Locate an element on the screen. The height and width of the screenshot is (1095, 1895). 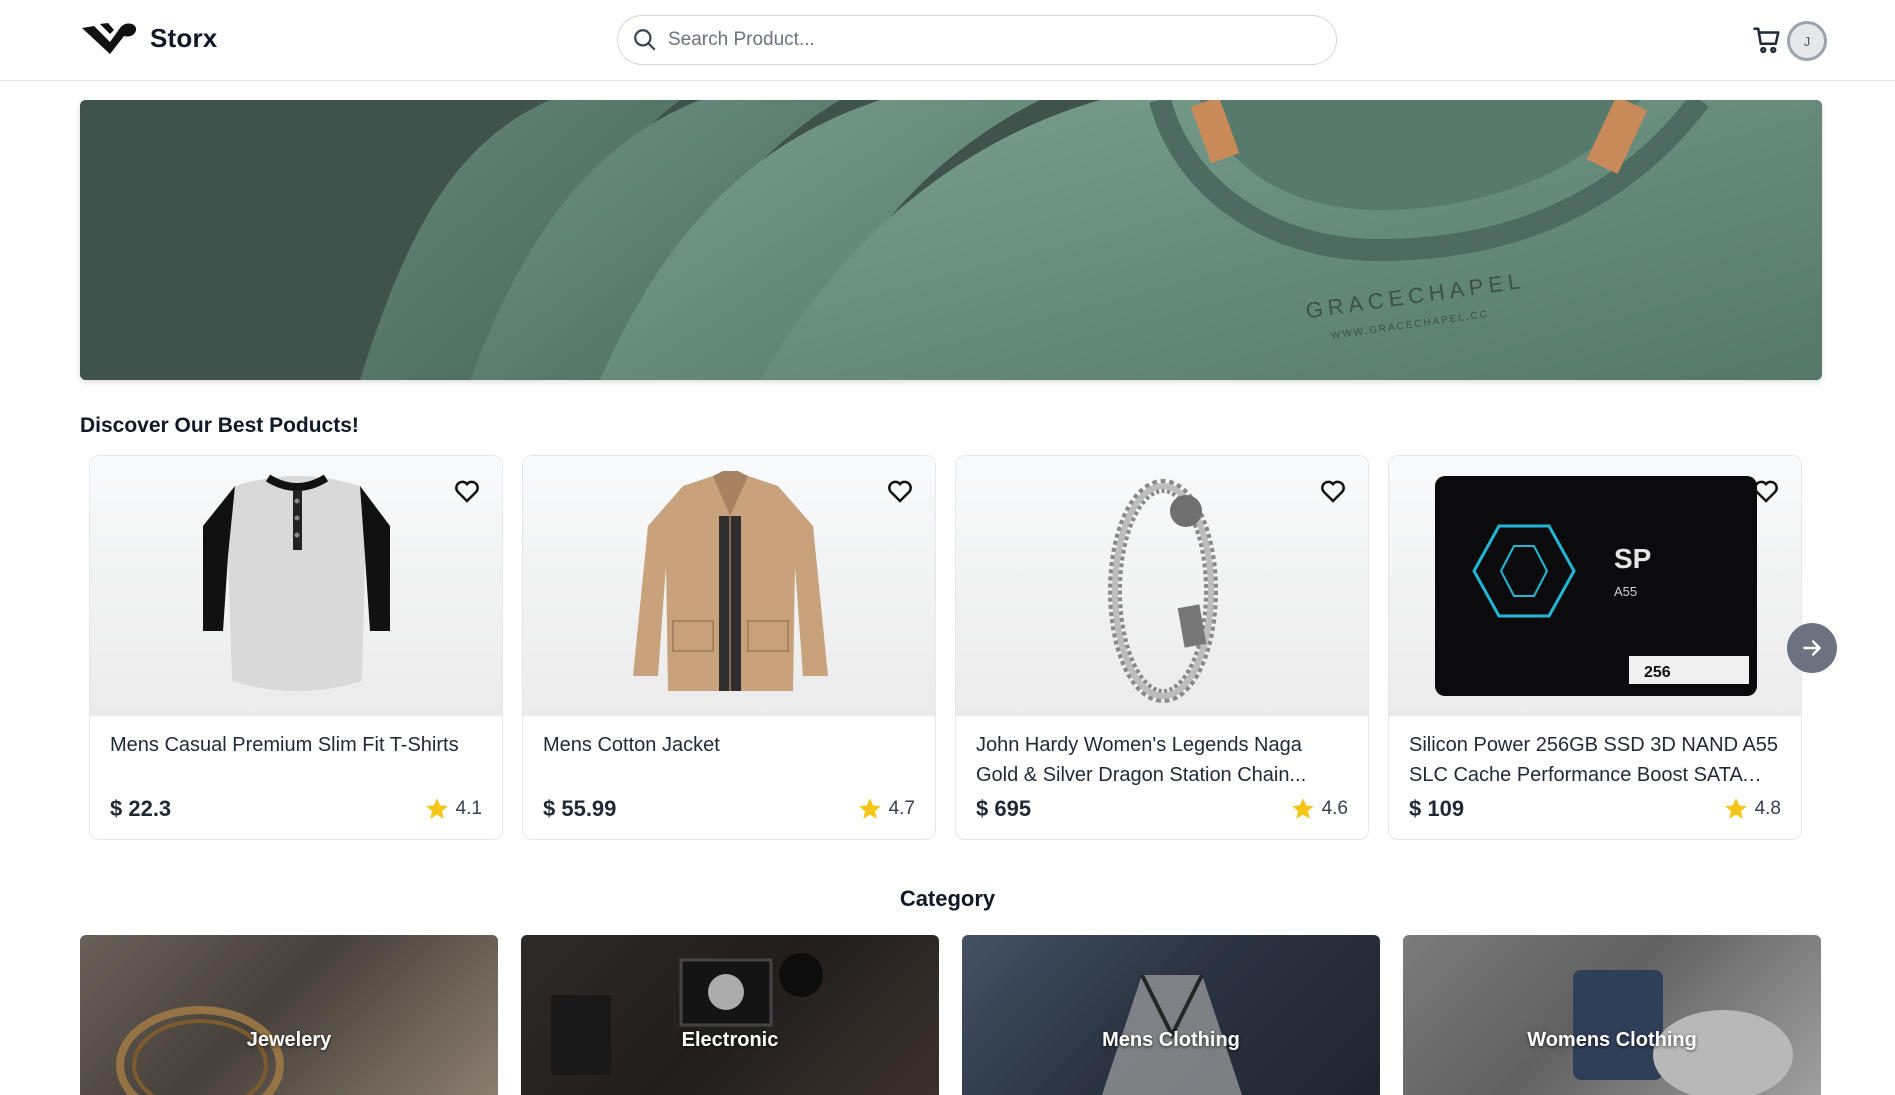
search-bar is located at coordinates (977, 40).